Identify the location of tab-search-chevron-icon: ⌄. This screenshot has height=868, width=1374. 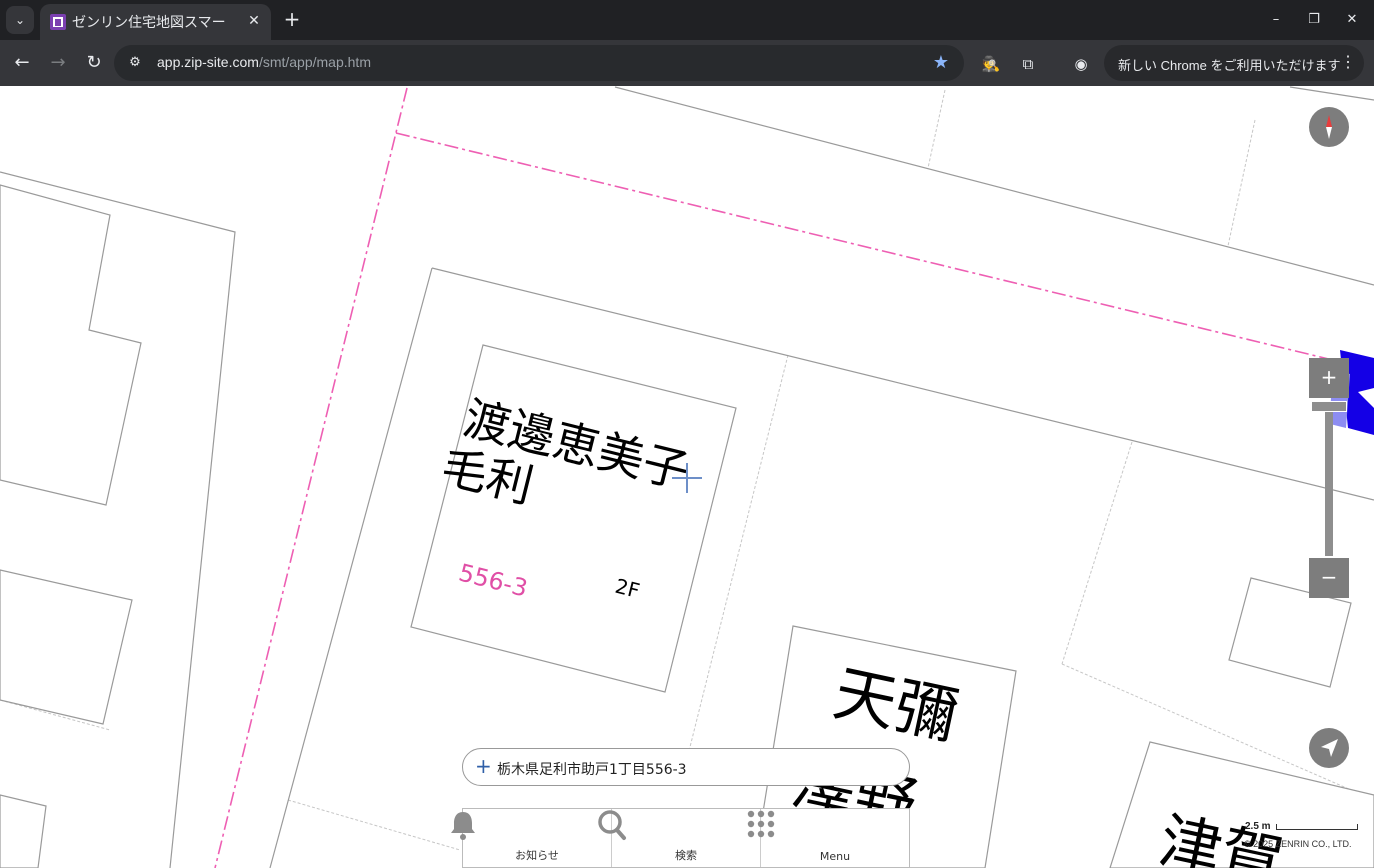
(20, 20).